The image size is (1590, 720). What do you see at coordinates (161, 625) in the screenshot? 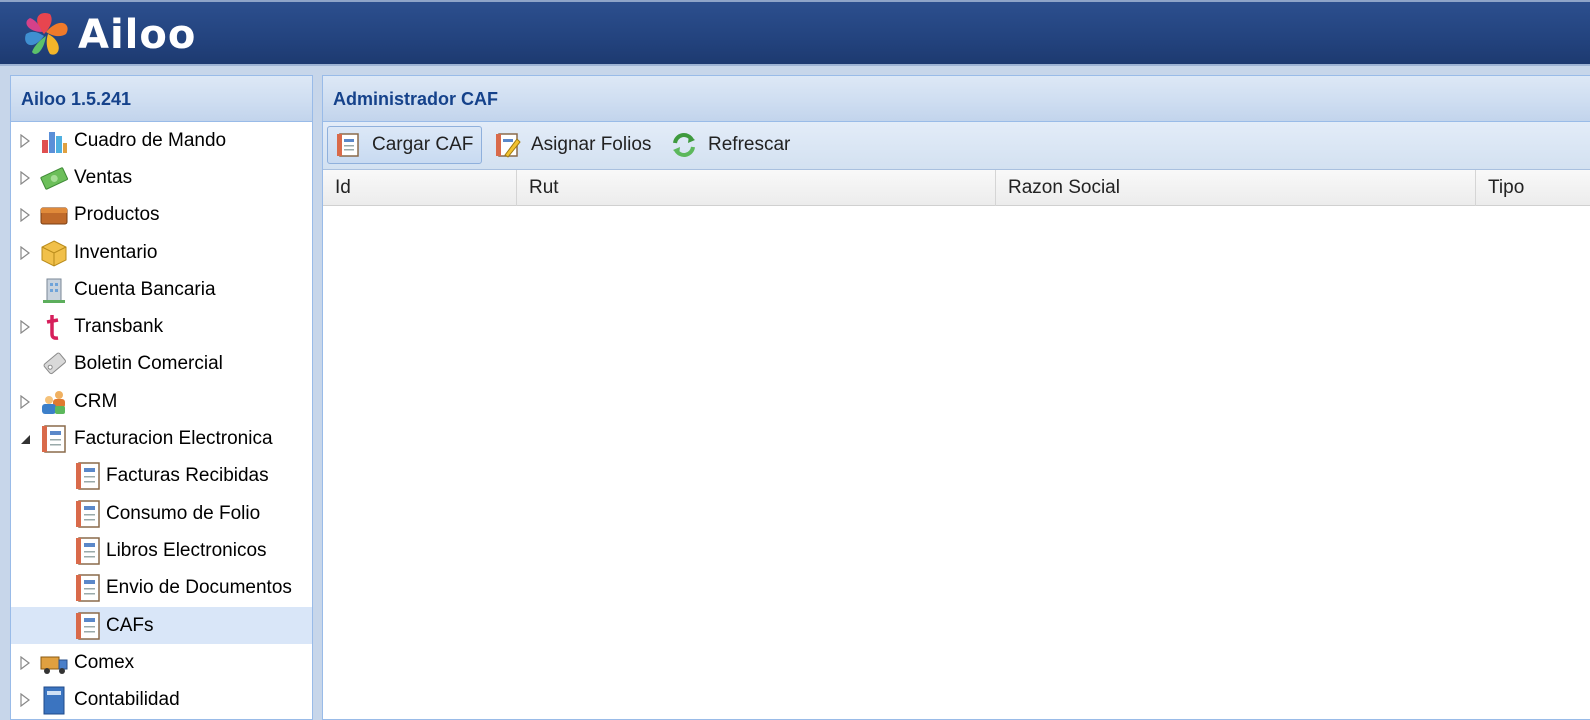
I see `nav-item-cafs: CAFs` at bounding box center [161, 625].